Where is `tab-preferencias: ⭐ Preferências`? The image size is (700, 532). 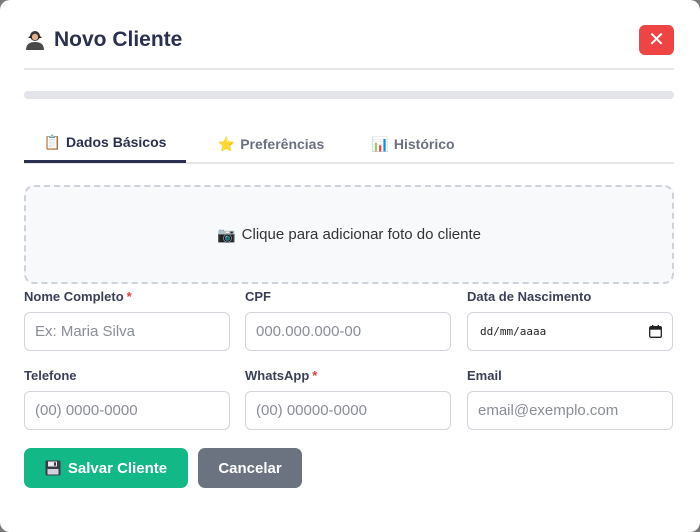
tab-preferencias: ⭐ Preferências is located at coordinates (271, 144).